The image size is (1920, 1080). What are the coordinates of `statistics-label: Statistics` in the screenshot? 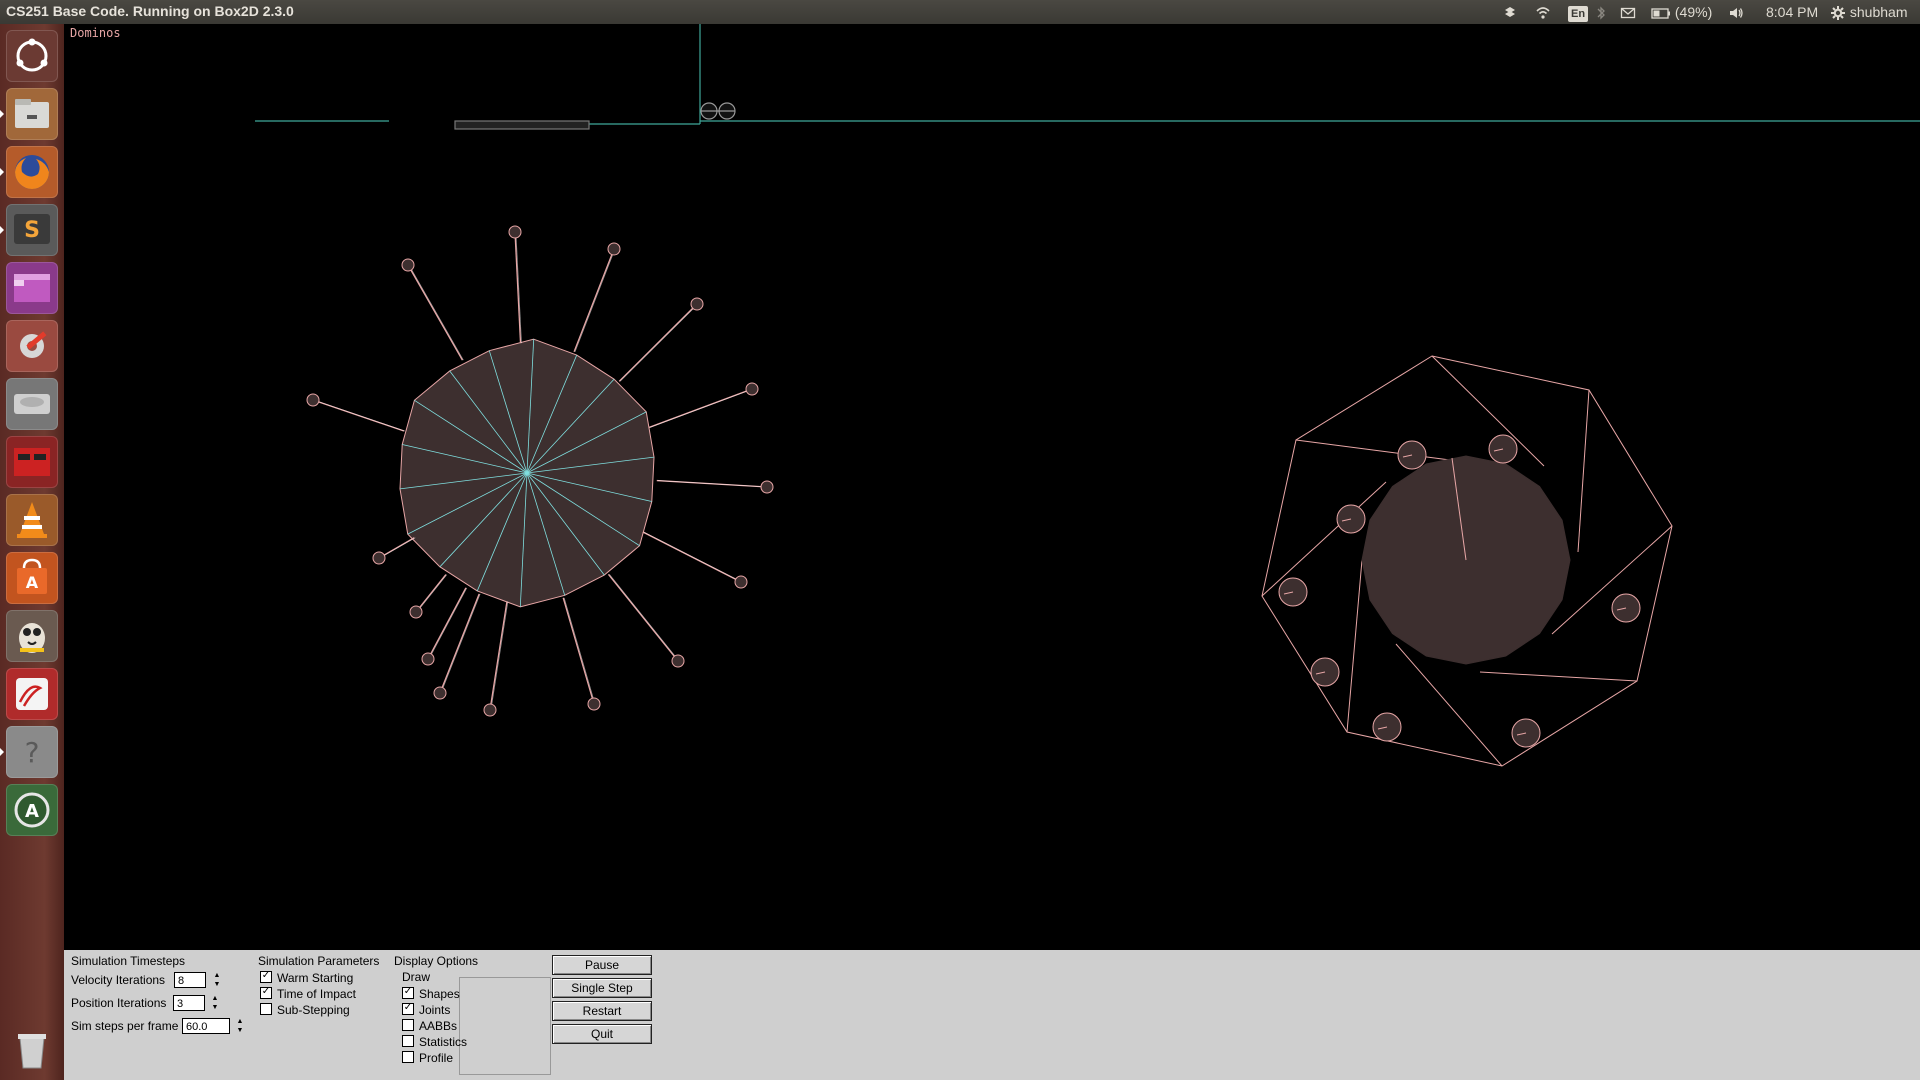 It's located at (443, 1042).